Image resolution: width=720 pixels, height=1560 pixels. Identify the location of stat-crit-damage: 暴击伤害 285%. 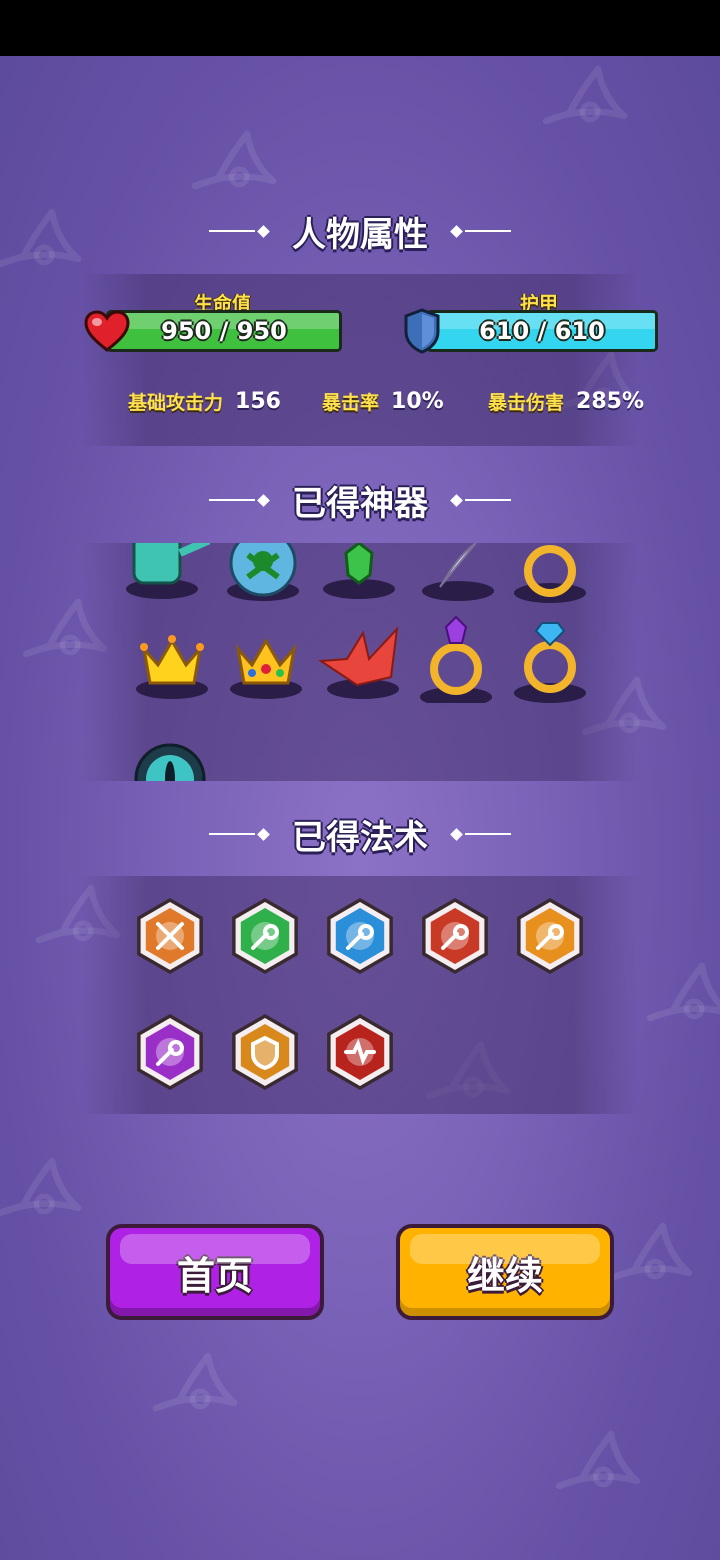
(566, 401).